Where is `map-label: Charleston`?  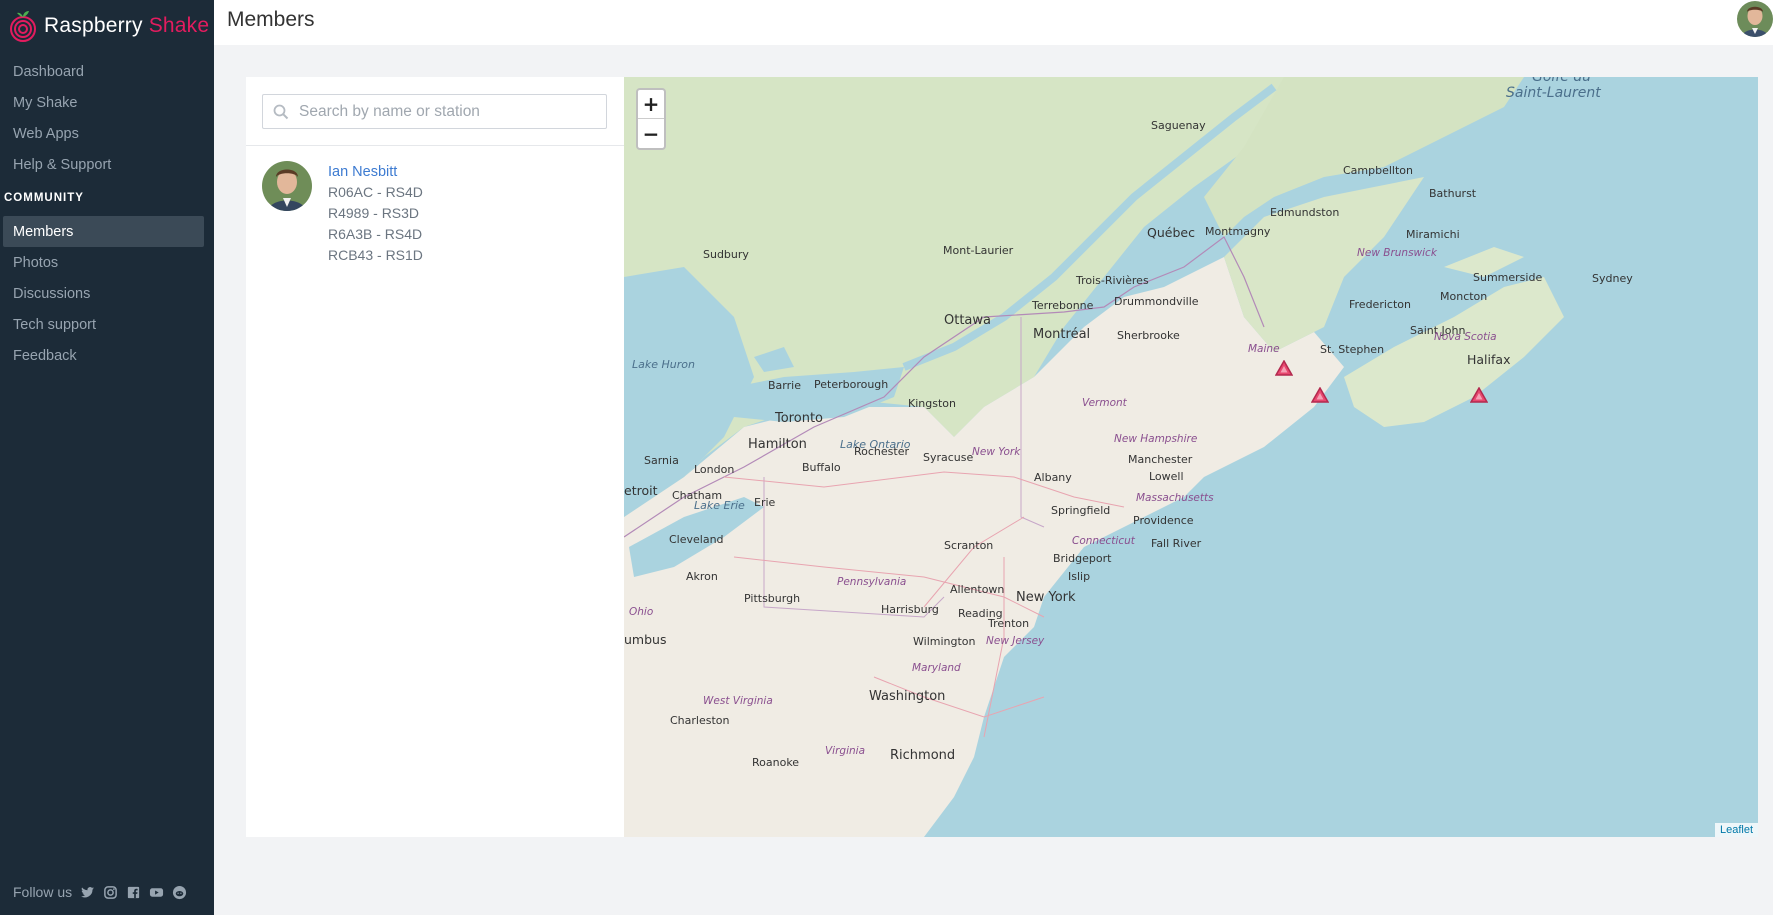
map-label: Charleston is located at coordinates (700, 720).